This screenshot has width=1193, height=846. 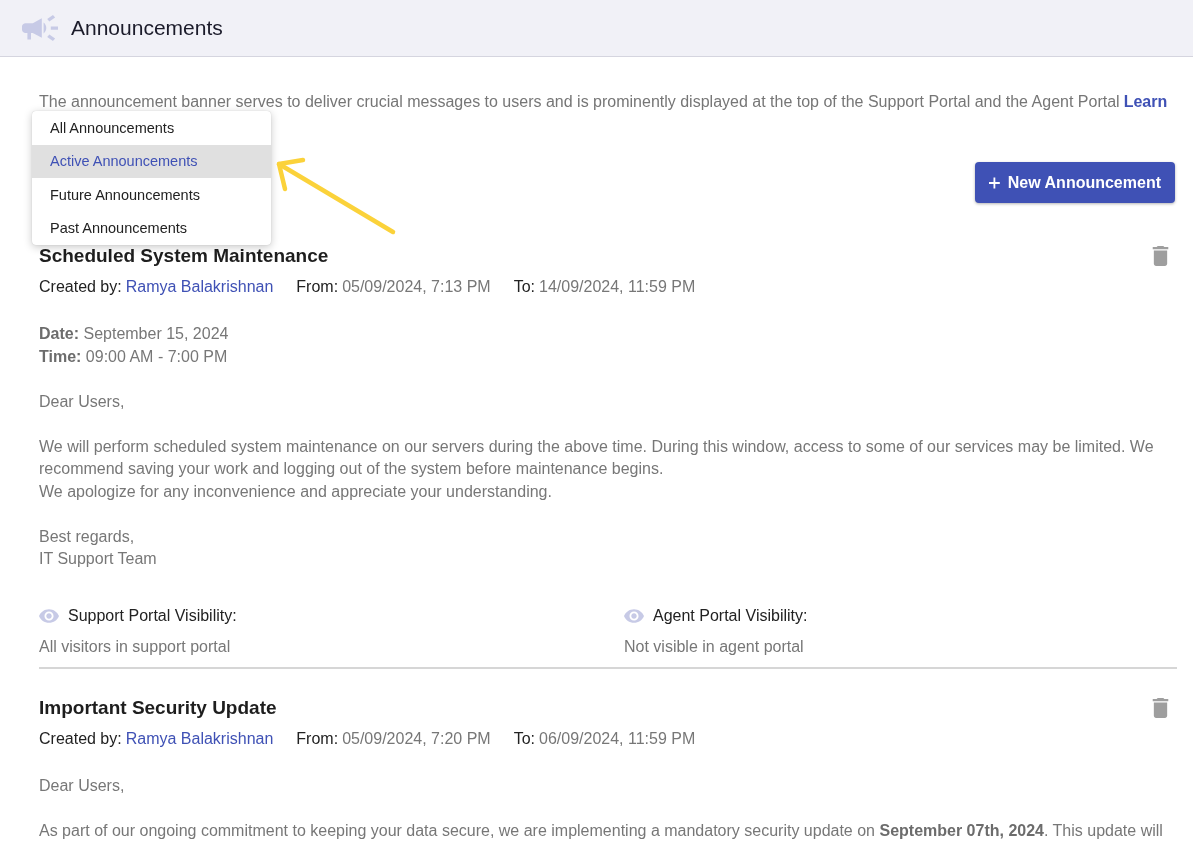 What do you see at coordinates (152, 615) in the screenshot?
I see `visibility-label: Support Portal Visibility:` at bounding box center [152, 615].